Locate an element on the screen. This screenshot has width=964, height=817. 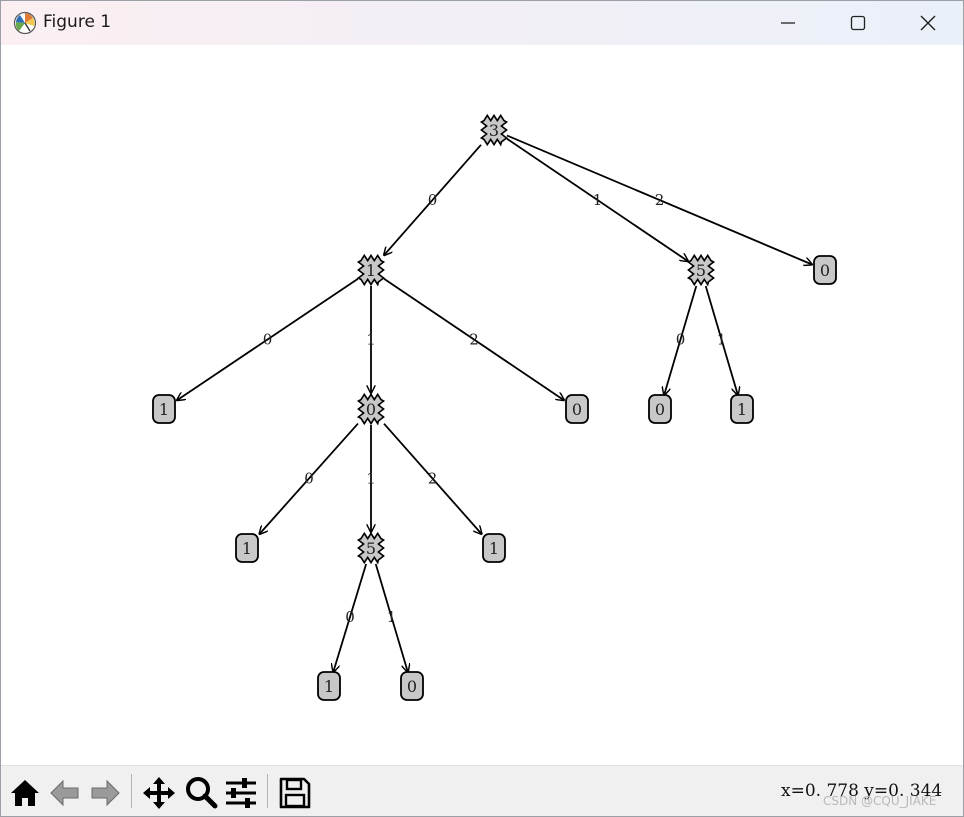
maximize-icon is located at coordinates (858, 23).